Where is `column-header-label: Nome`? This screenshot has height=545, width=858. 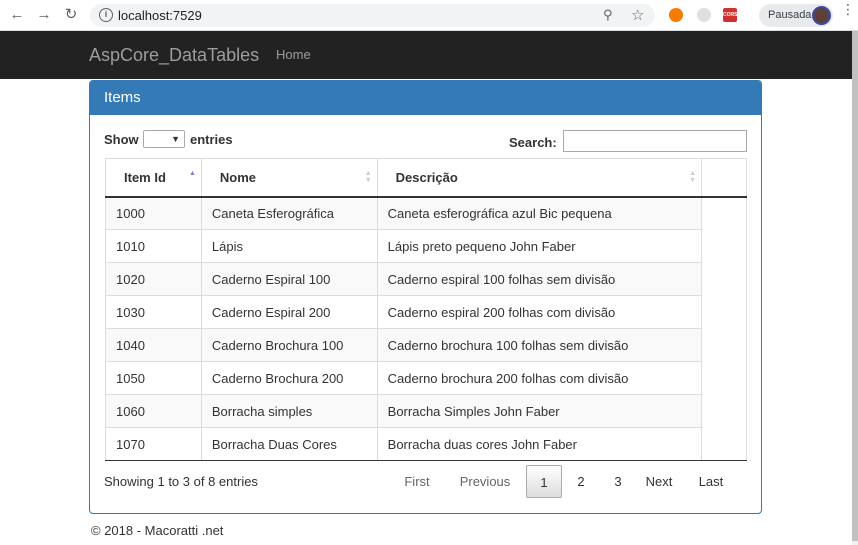
column-header-label: Nome is located at coordinates (237, 177).